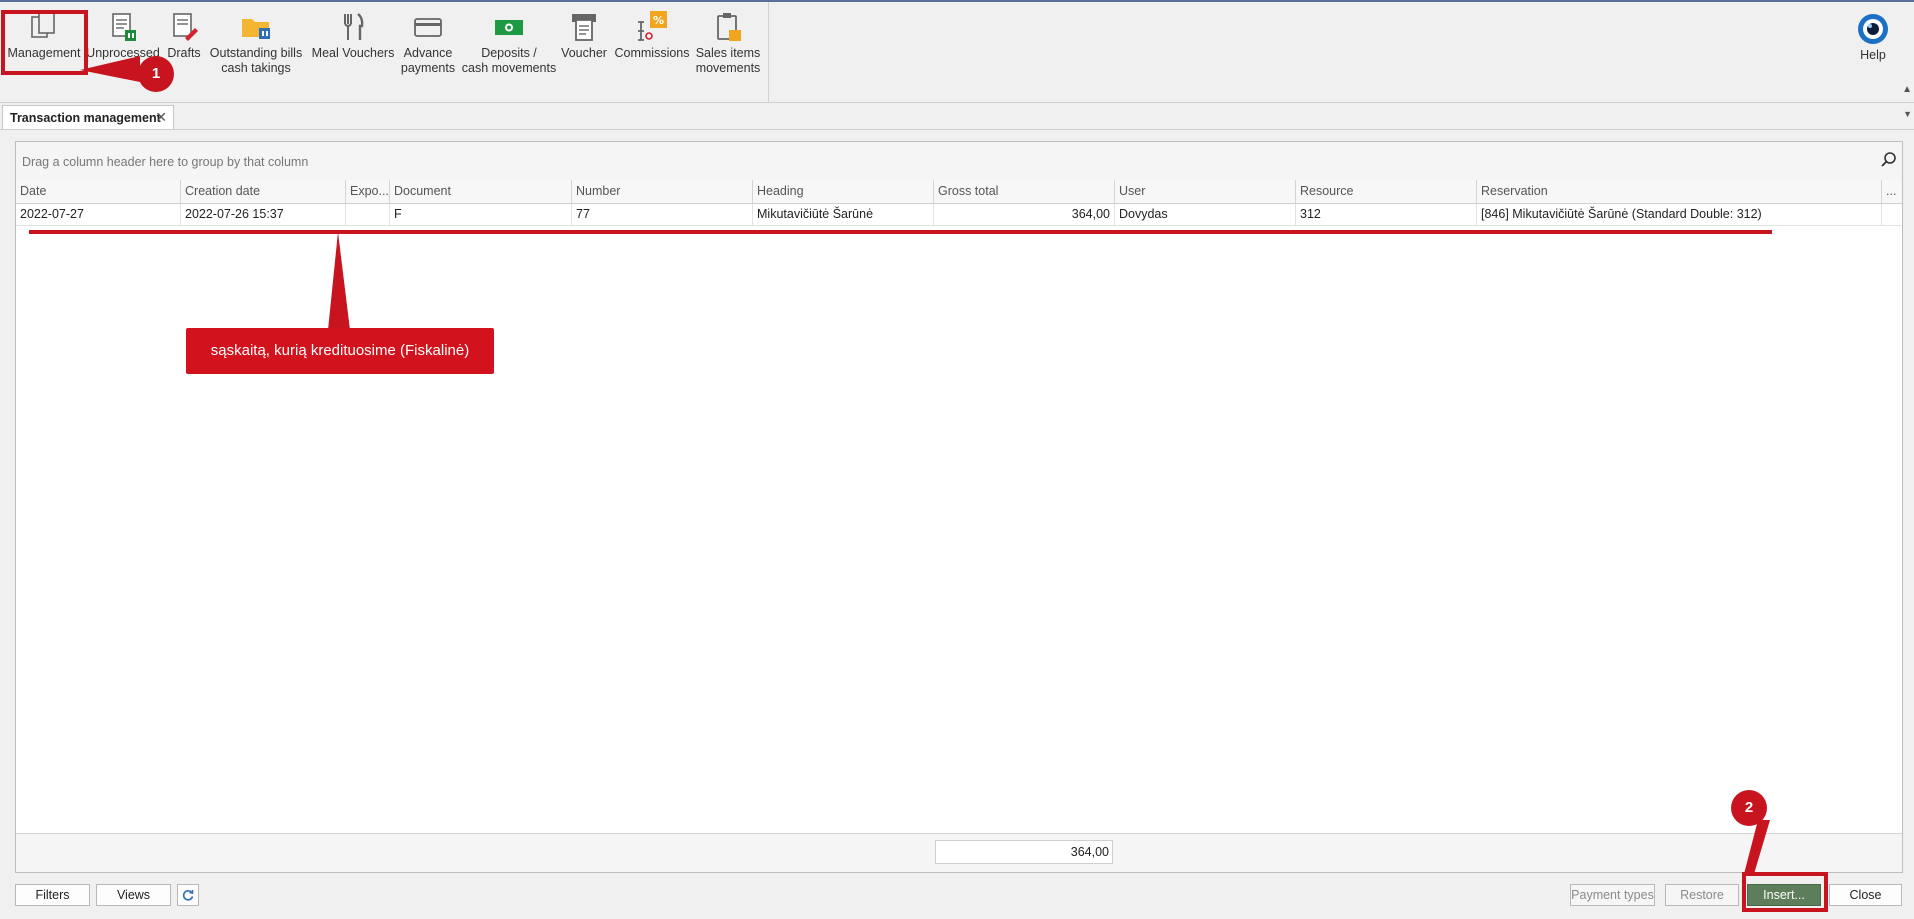  What do you see at coordinates (729, 27) in the screenshot?
I see `sales-items-icon` at bounding box center [729, 27].